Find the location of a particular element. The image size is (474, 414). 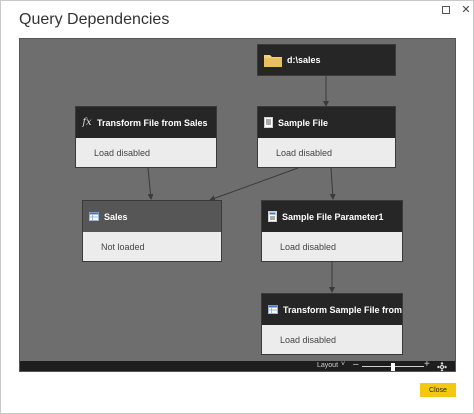

node-title: d:\sales is located at coordinates (304, 60).